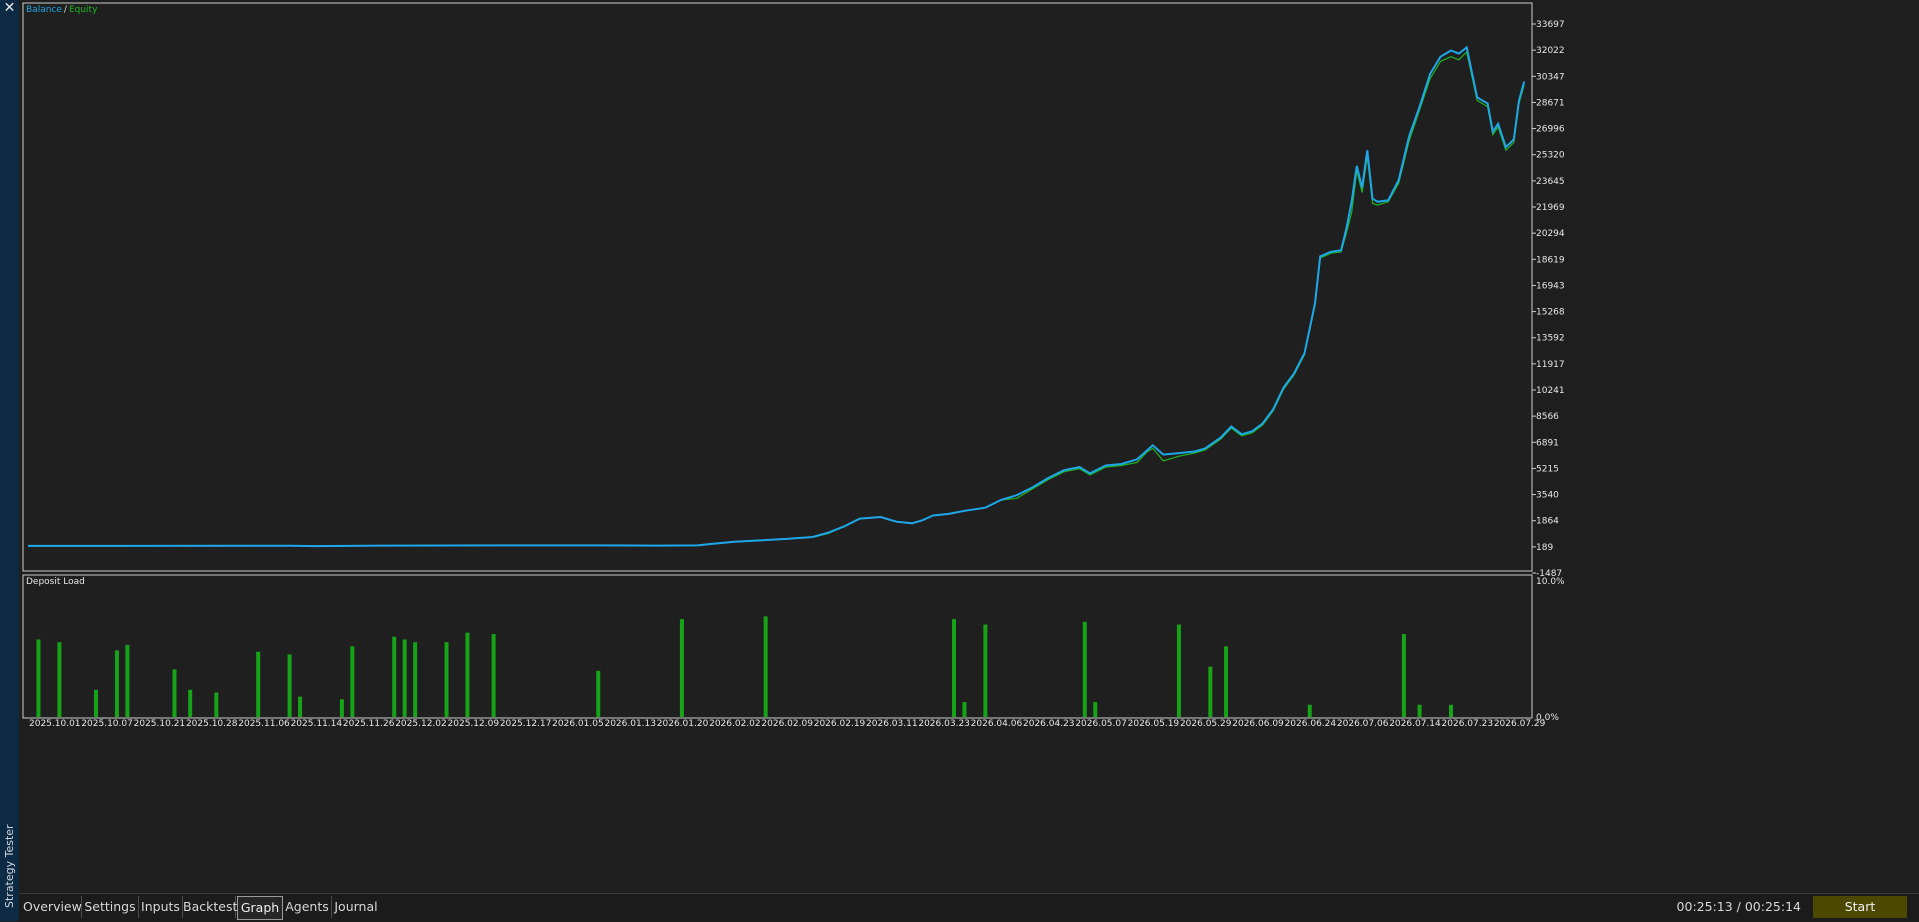  I want to click on x-tick-label: 2025.12.02, so click(421, 724).